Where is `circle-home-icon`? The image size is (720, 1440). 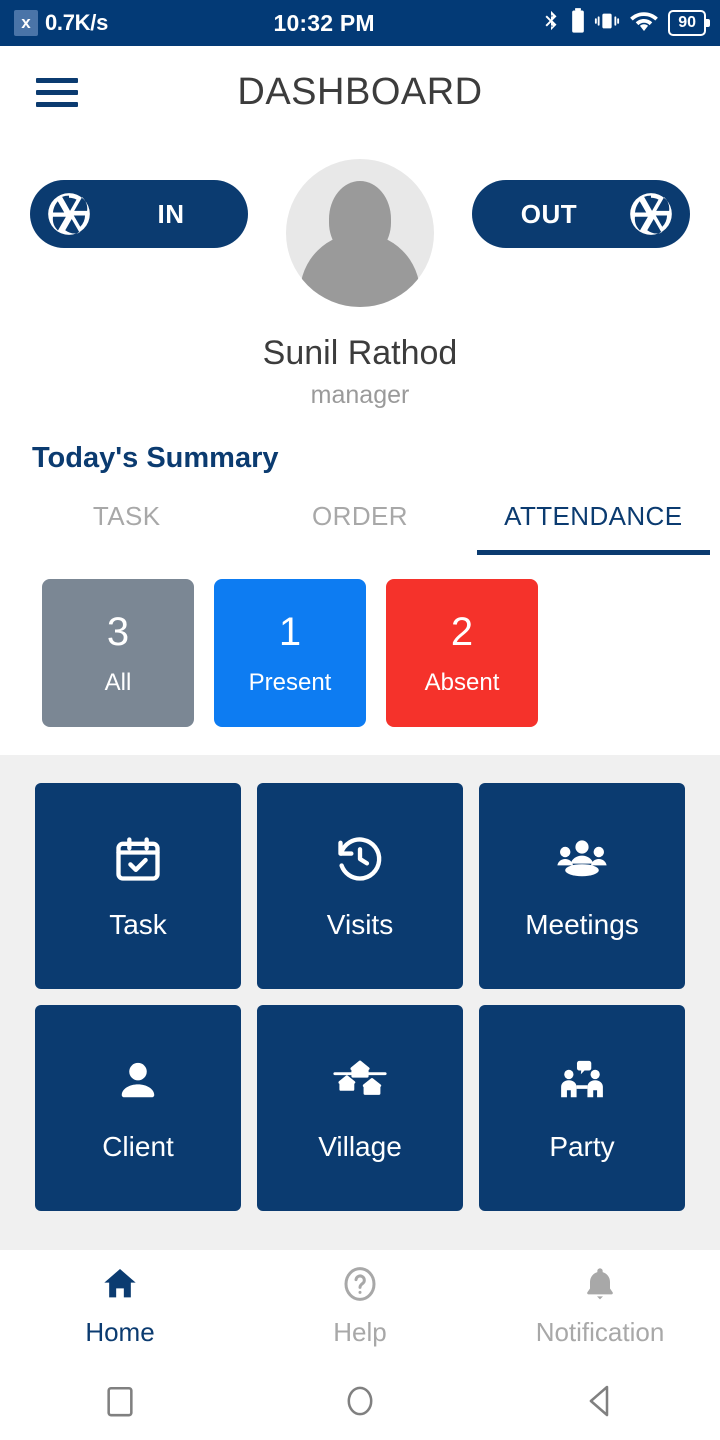 circle-home-icon is located at coordinates (360, 1401).